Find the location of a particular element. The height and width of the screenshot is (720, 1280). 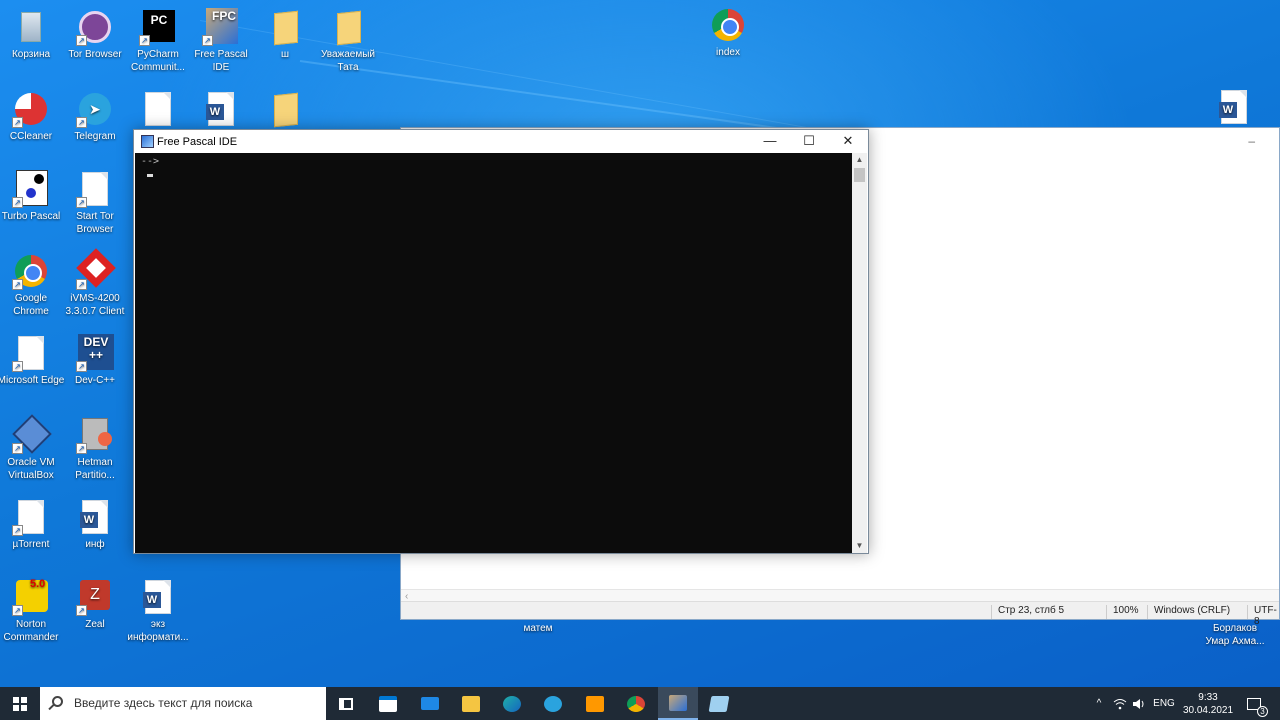

desktop-icon-free-pascal: FPC ↗ Free Pascal IDE is located at coordinates (221, 41).